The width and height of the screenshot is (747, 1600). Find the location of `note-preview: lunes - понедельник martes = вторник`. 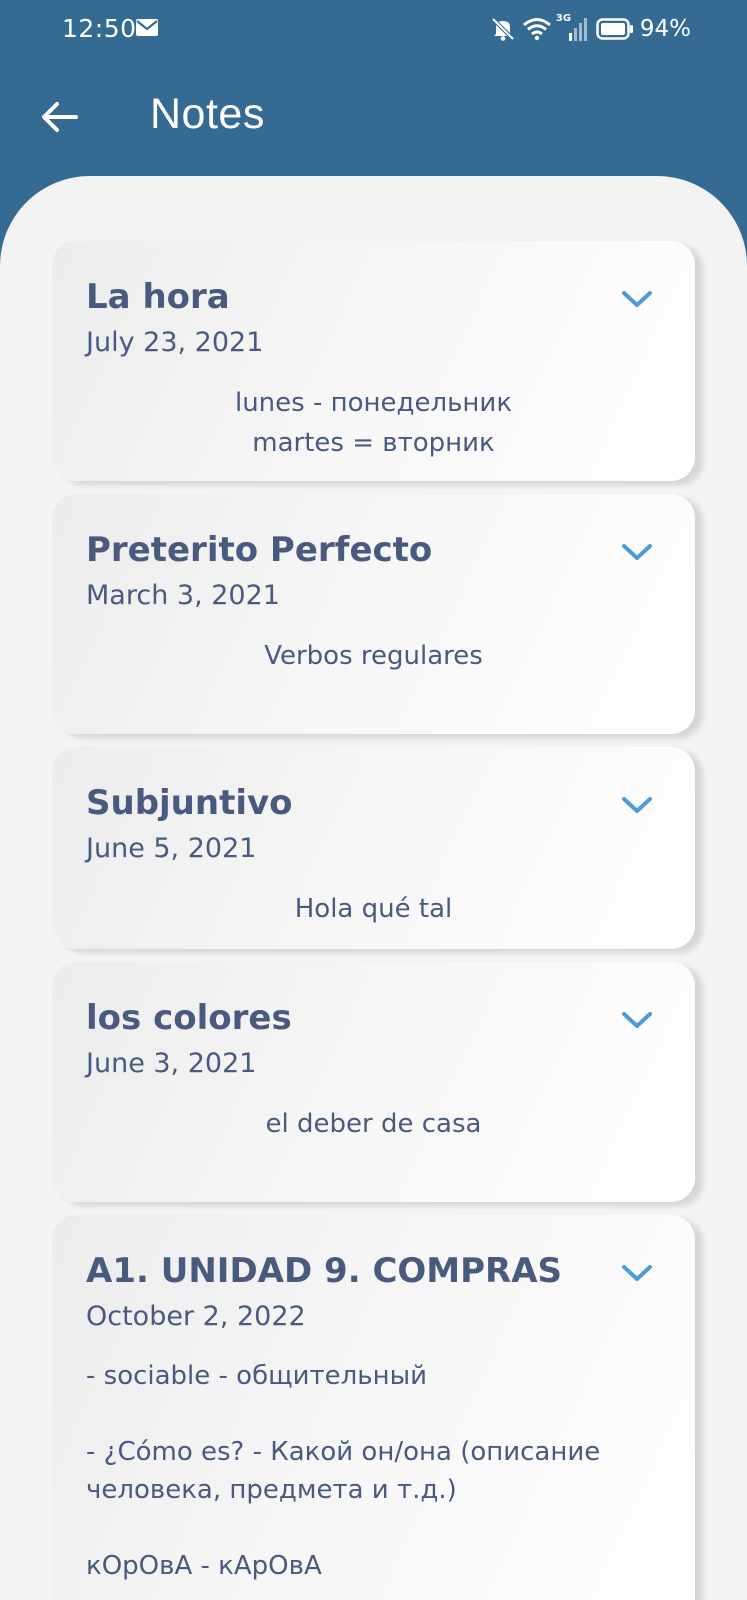

note-preview: lunes - понедельник martes = вторник is located at coordinates (373, 423).